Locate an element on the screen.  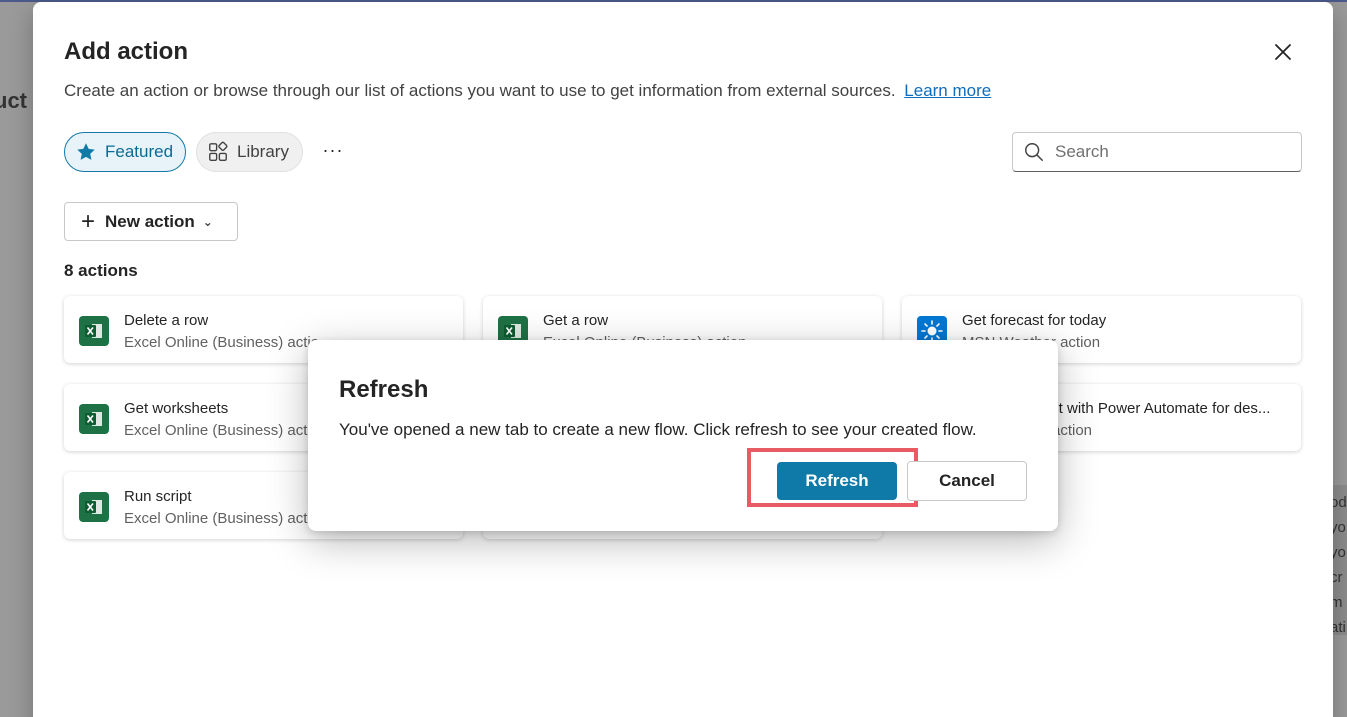
actions-count: 8 actions is located at coordinates (101, 270).